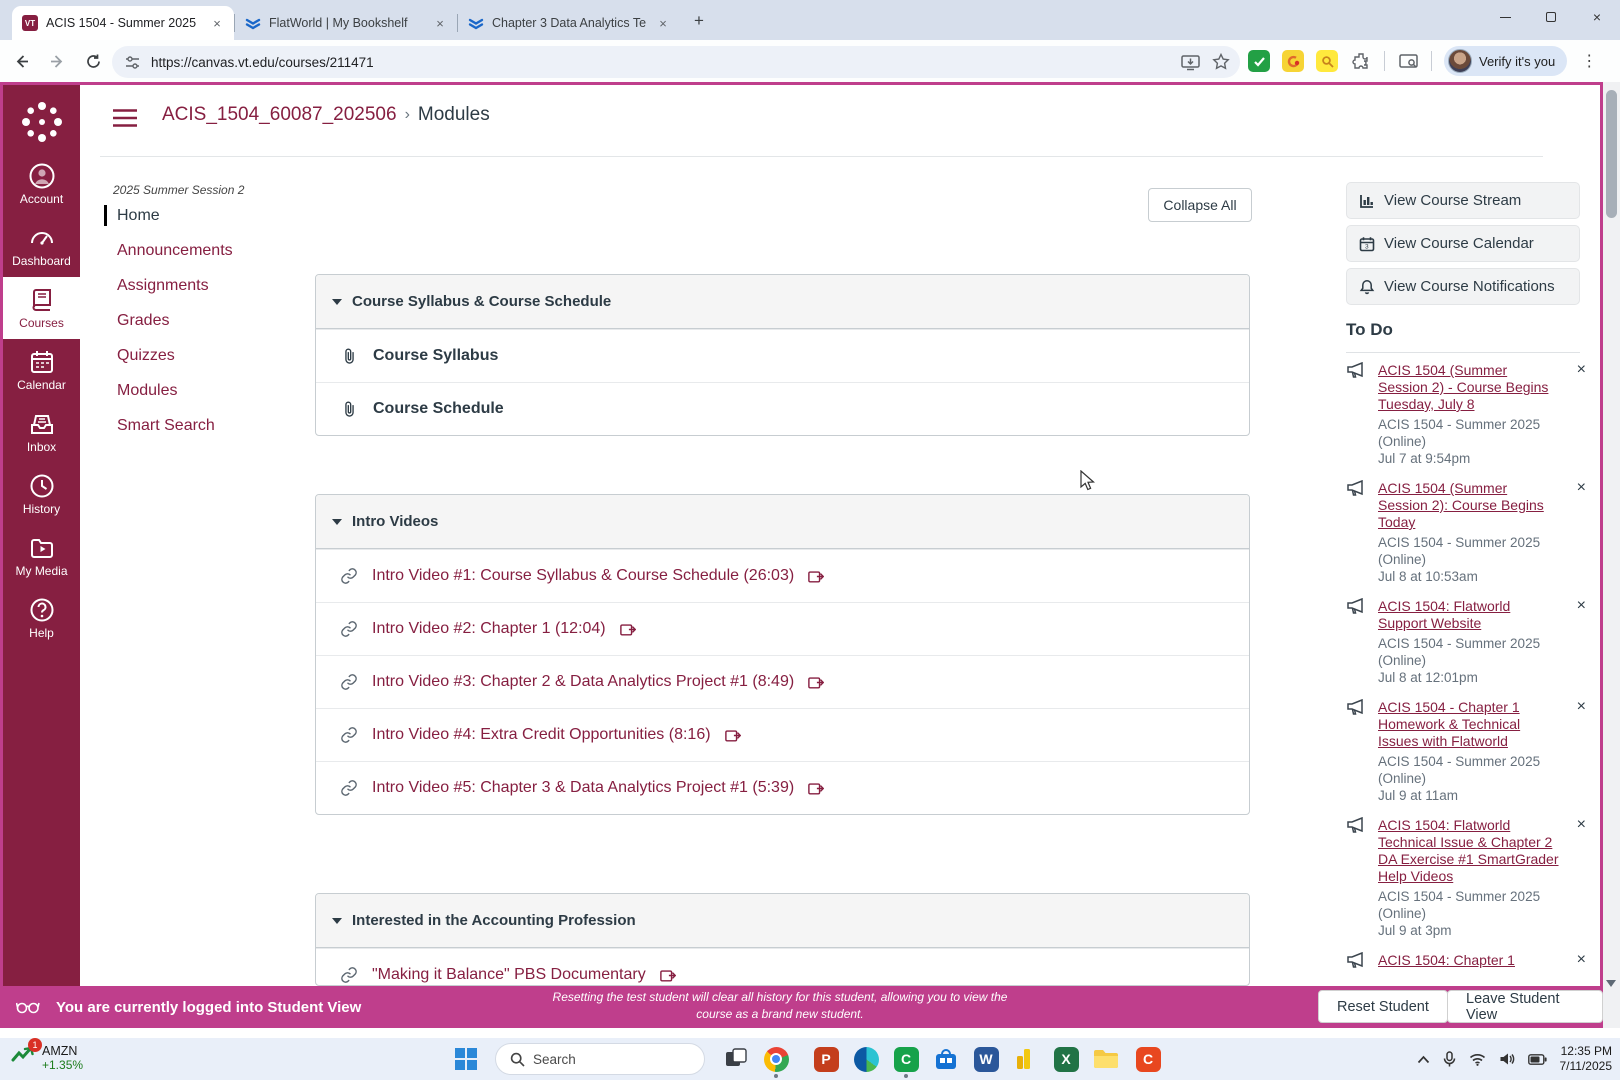 The height and width of the screenshot is (1080, 1620). I want to click on battery-icon, so click(1537, 1059).